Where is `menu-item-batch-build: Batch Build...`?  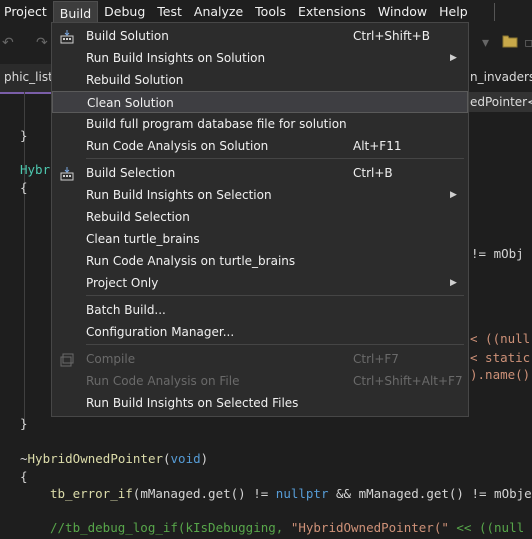
menu-item-batch-build: Batch Build... is located at coordinates (260, 310).